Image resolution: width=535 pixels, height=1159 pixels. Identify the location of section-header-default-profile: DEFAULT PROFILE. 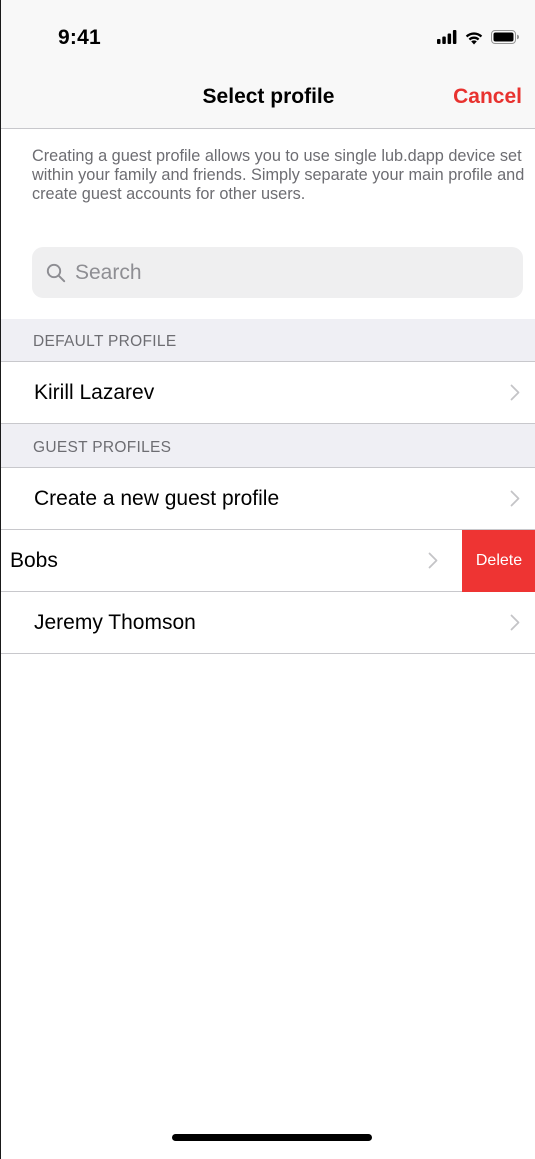
(268, 340).